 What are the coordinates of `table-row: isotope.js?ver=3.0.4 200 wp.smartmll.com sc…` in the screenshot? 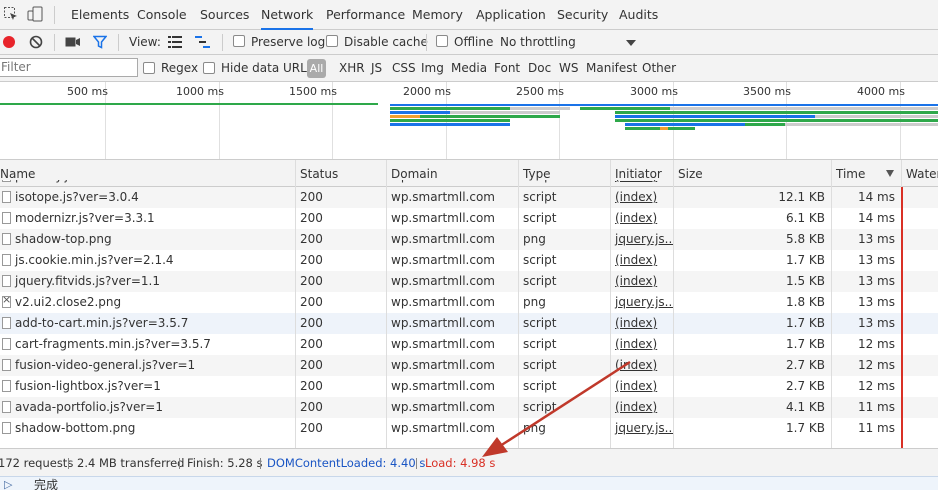 It's located at (469, 197).